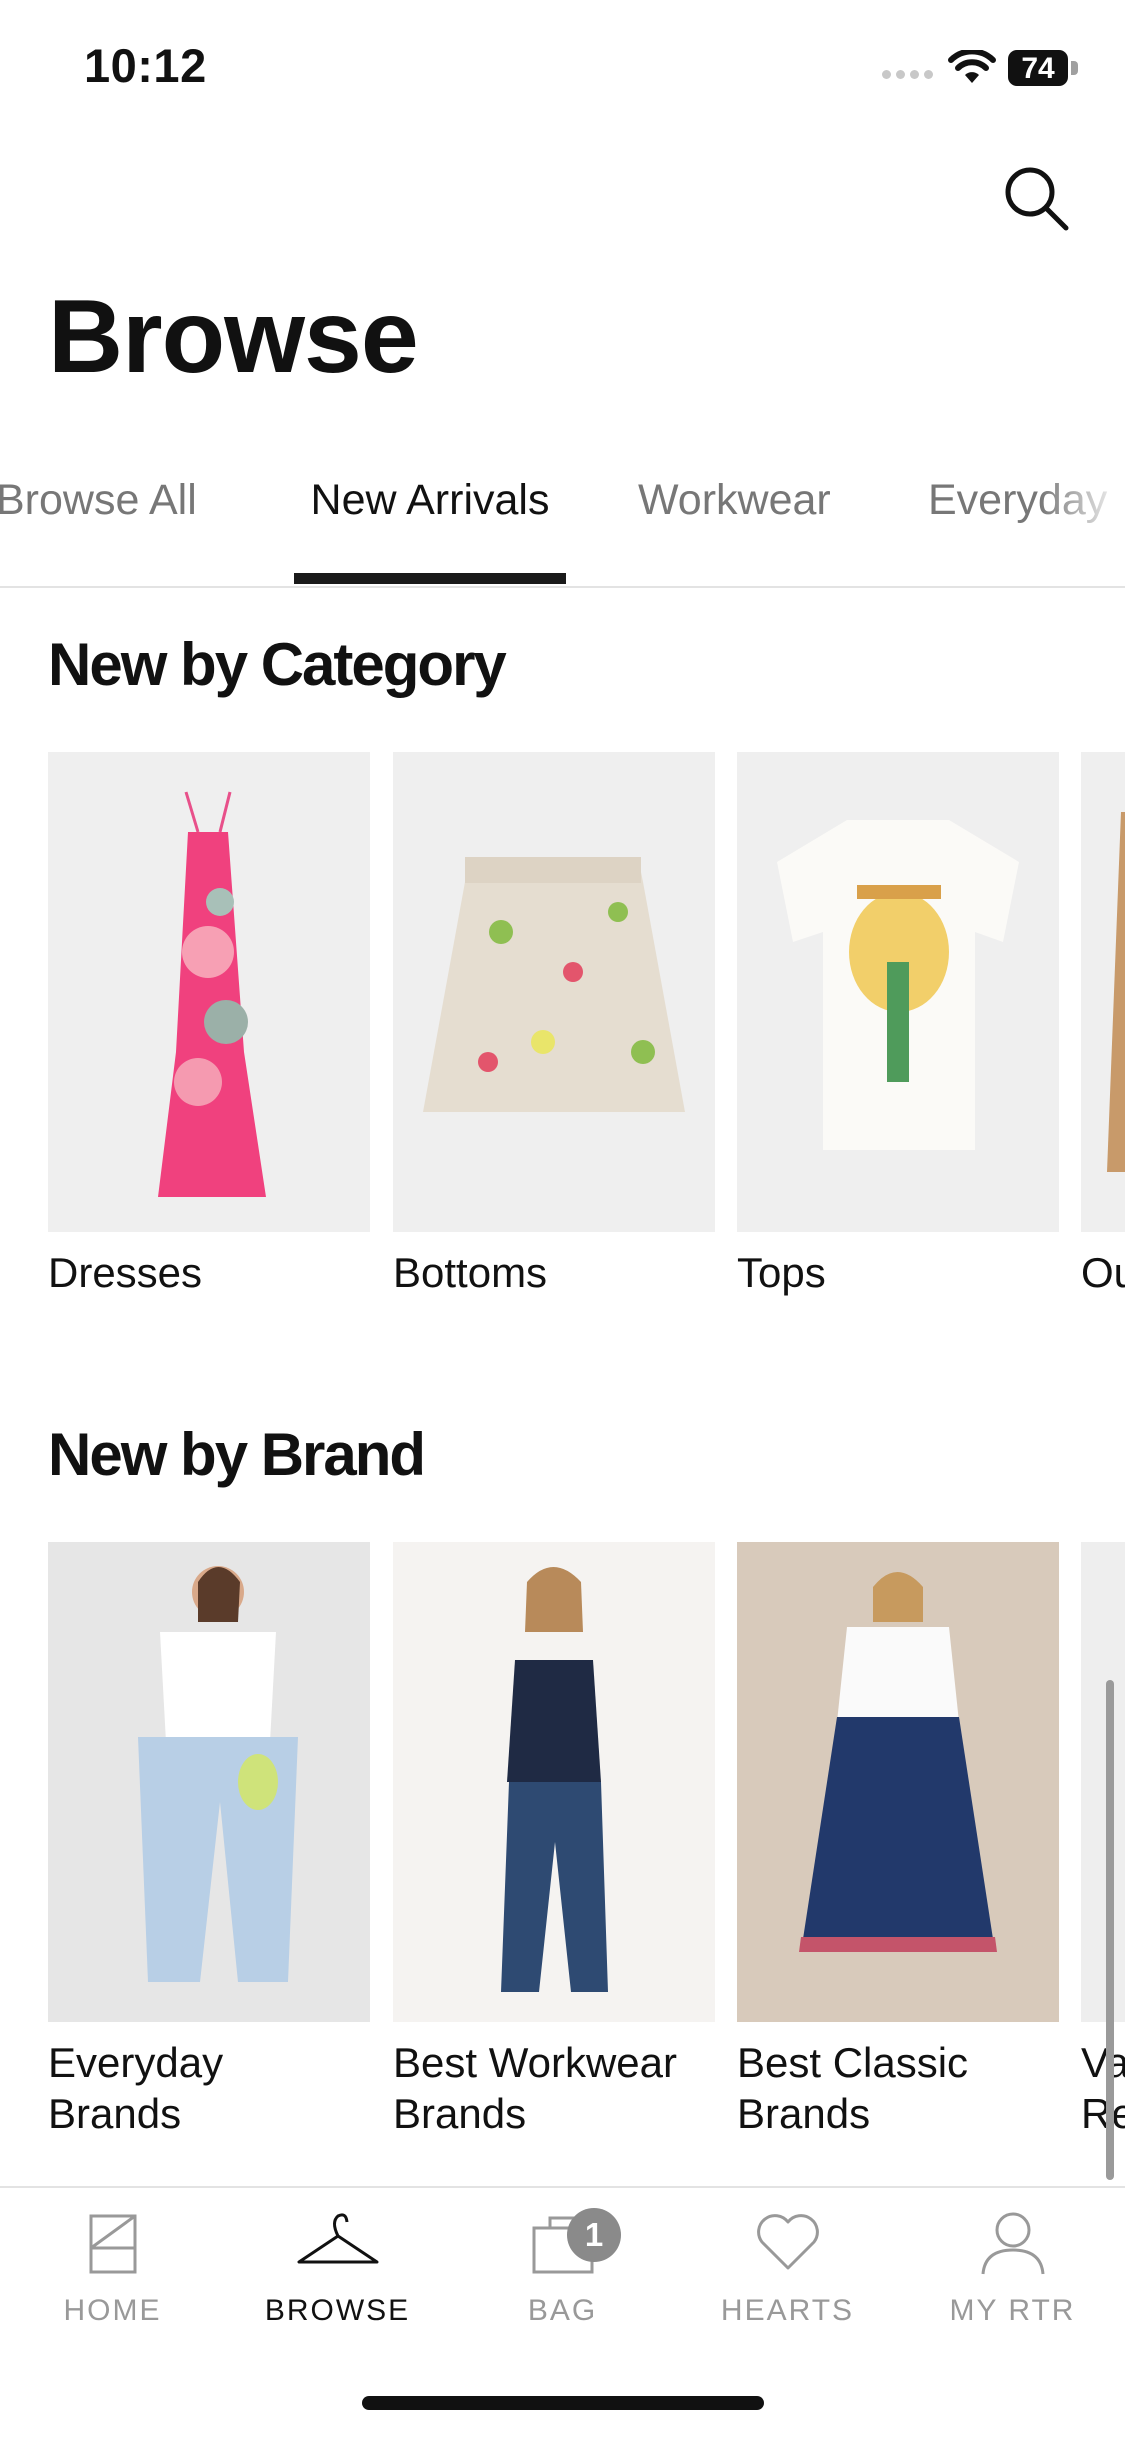 This screenshot has width=1125, height=2438. I want to click on battery-icon: 74, so click(1044, 68).